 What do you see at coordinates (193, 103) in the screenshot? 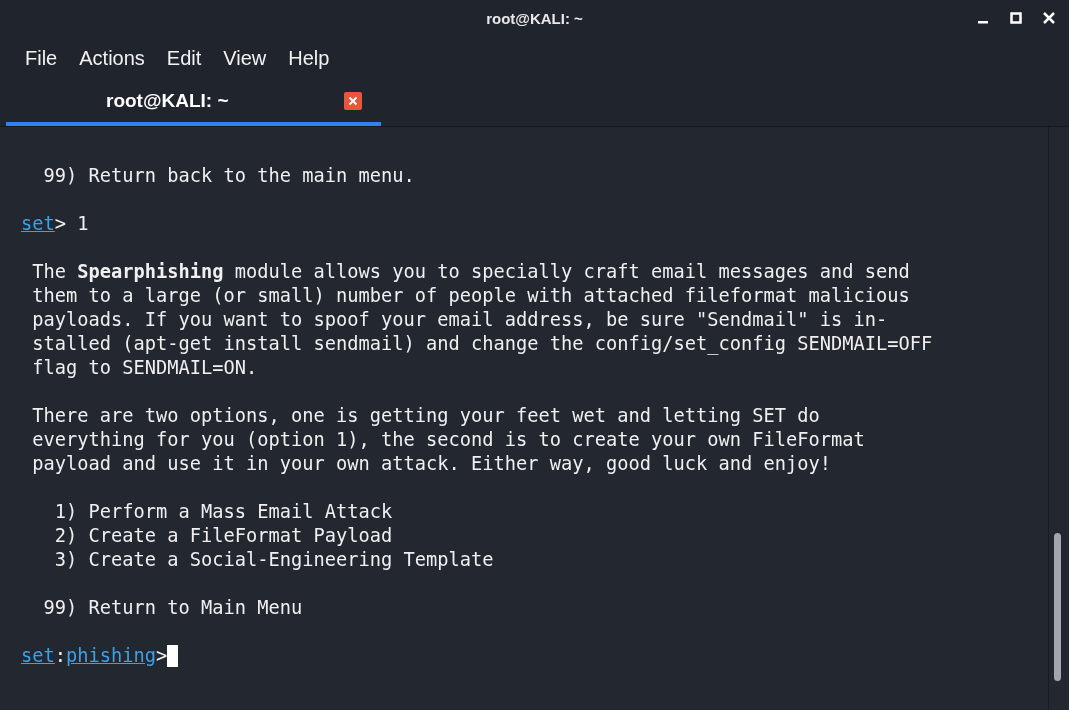
I see `tab: root@KALI: ~` at bounding box center [193, 103].